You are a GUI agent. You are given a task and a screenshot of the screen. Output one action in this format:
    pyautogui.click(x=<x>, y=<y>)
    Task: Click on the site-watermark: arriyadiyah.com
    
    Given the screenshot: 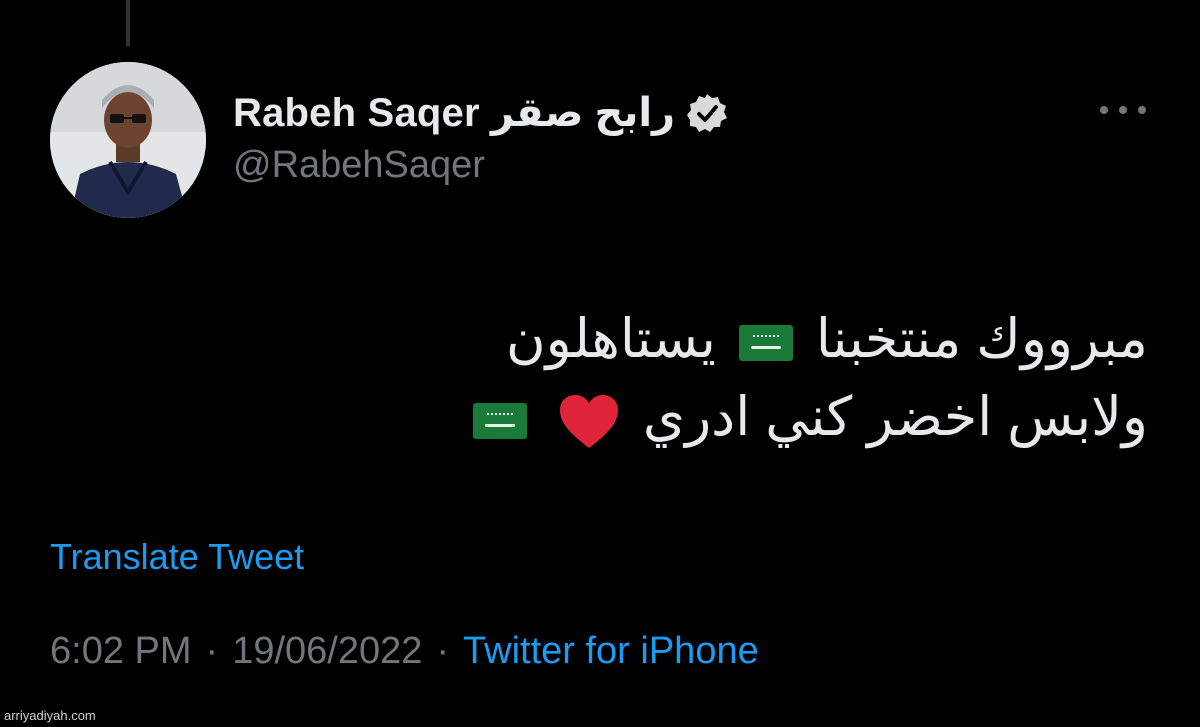 What is the action you would take?
    pyautogui.click(x=50, y=715)
    